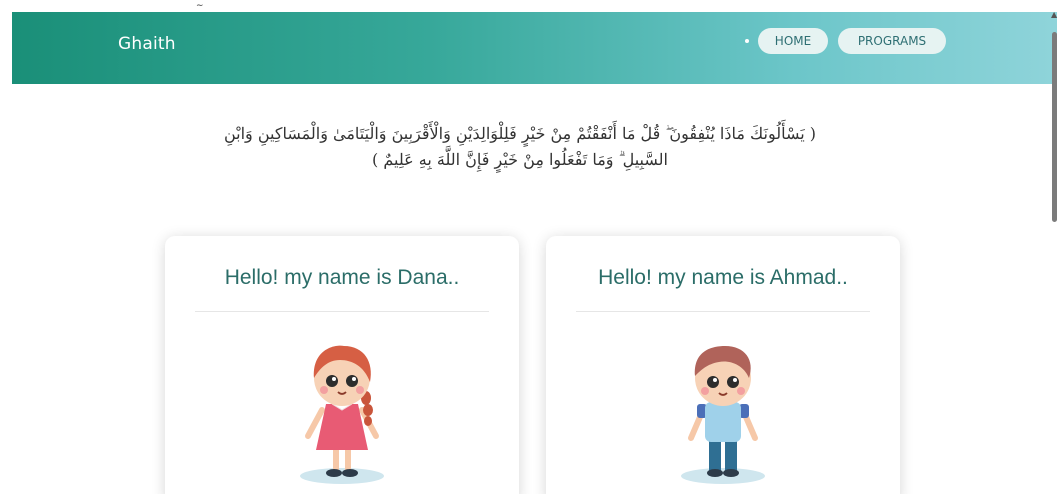 The height and width of the screenshot is (494, 1059). Describe the element at coordinates (892, 41) in the screenshot. I see `nav-programs-button: PROGRAMS` at that location.